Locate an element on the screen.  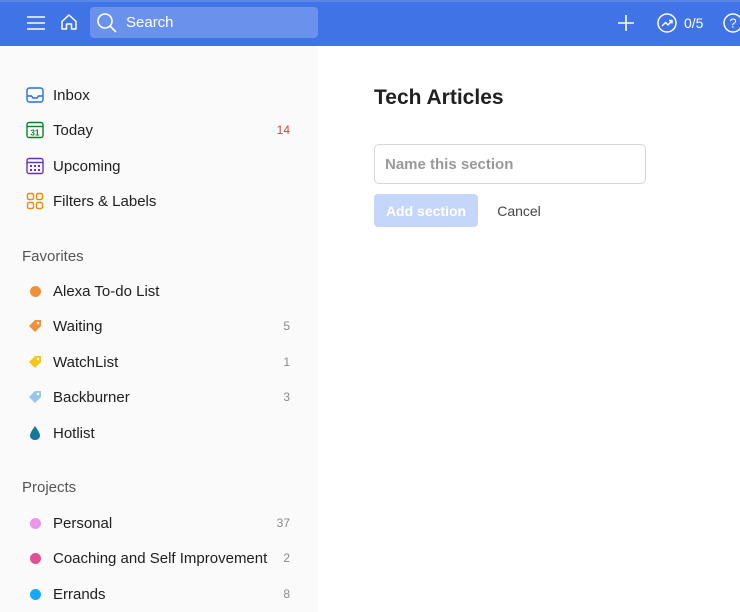
project-item: Coaching and Self Improvement 2 is located at coordinates (159, 558).